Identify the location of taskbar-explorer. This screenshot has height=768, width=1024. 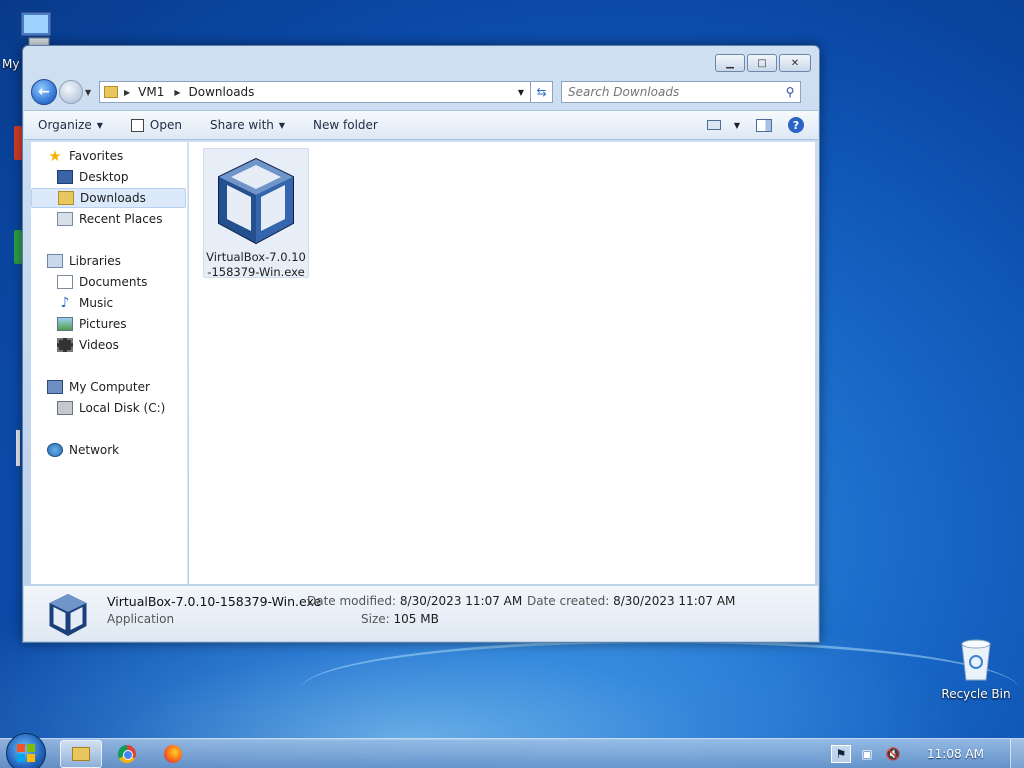
(81, 754).